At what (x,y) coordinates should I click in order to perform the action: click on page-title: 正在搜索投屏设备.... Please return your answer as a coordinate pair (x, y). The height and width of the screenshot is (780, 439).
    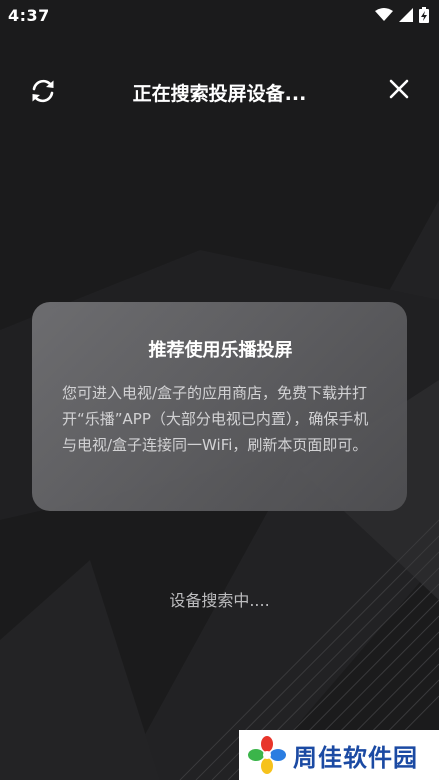
    Looking at the image, I should click on (219, 94).